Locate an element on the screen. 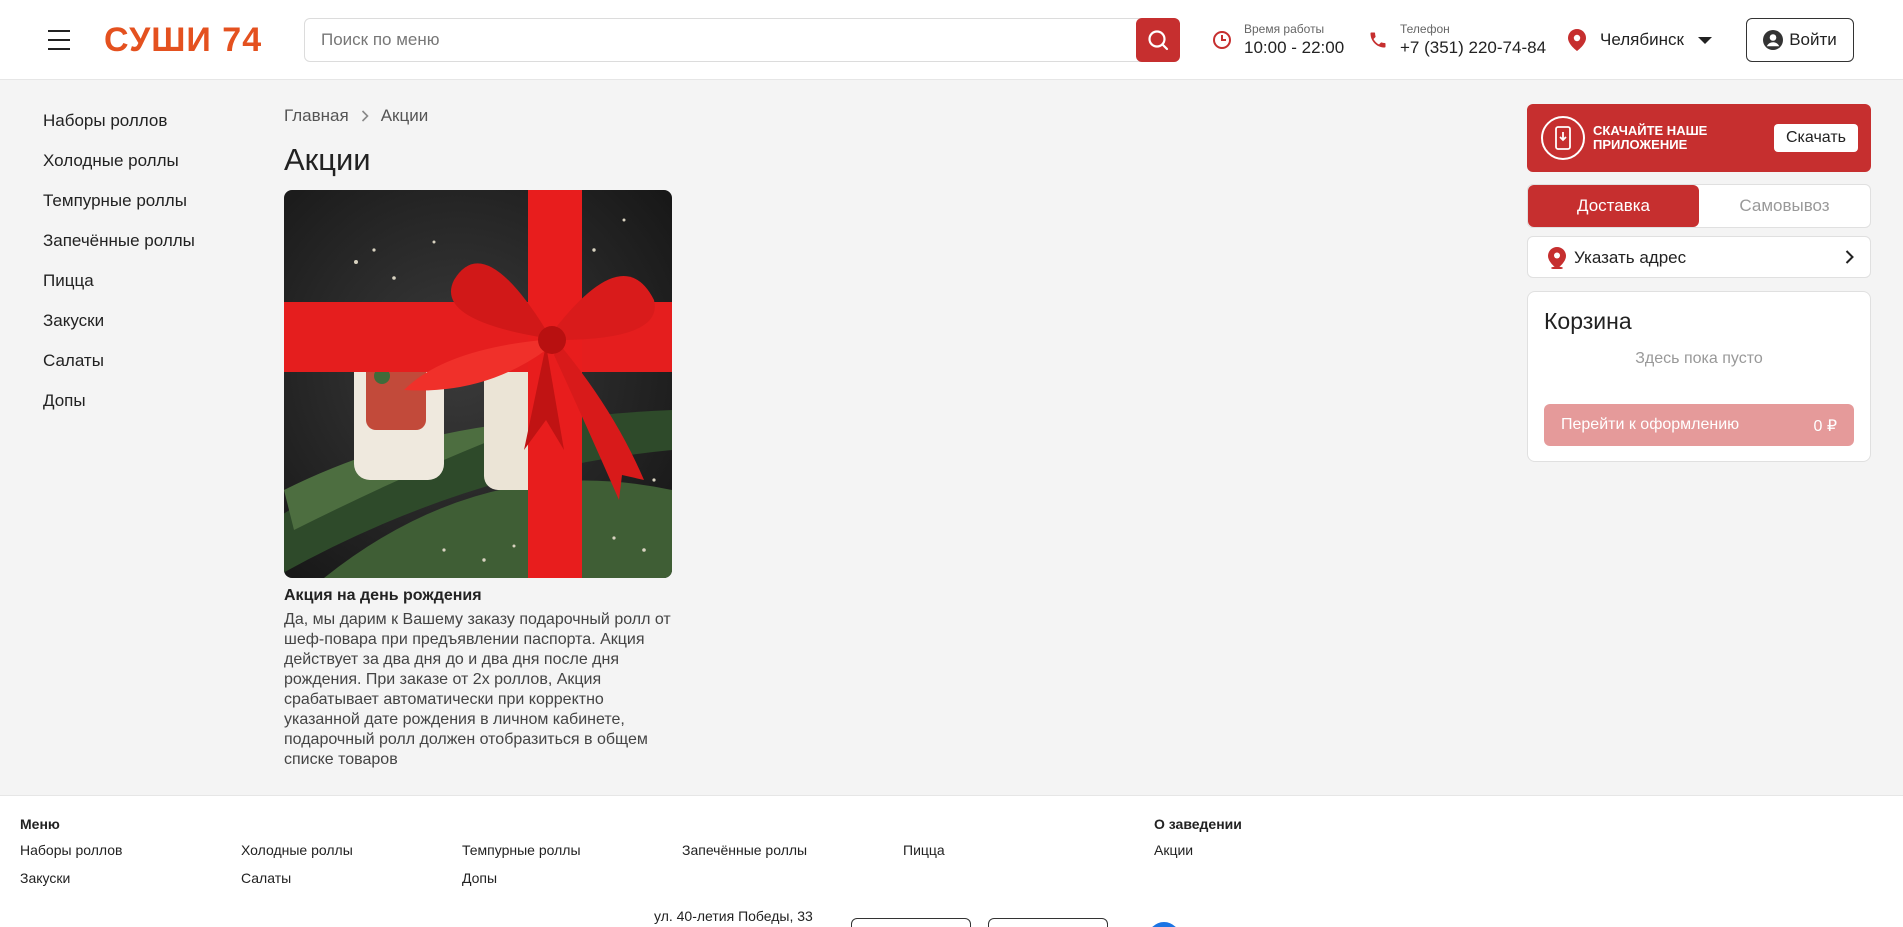  social-link-icon is located at coordinates (1164, 924).